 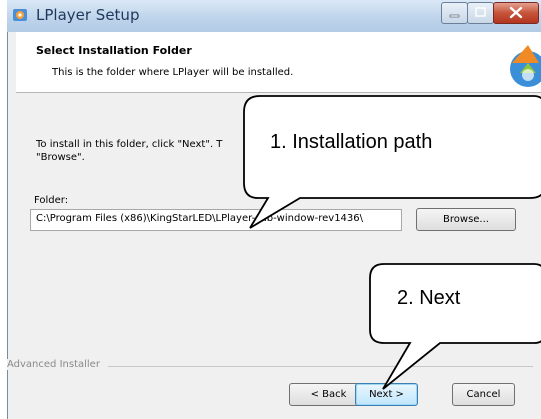 What do you see at coordinates (455, 326) in the screenshot?
I see `callout-next` at bounding box center [455, 326].